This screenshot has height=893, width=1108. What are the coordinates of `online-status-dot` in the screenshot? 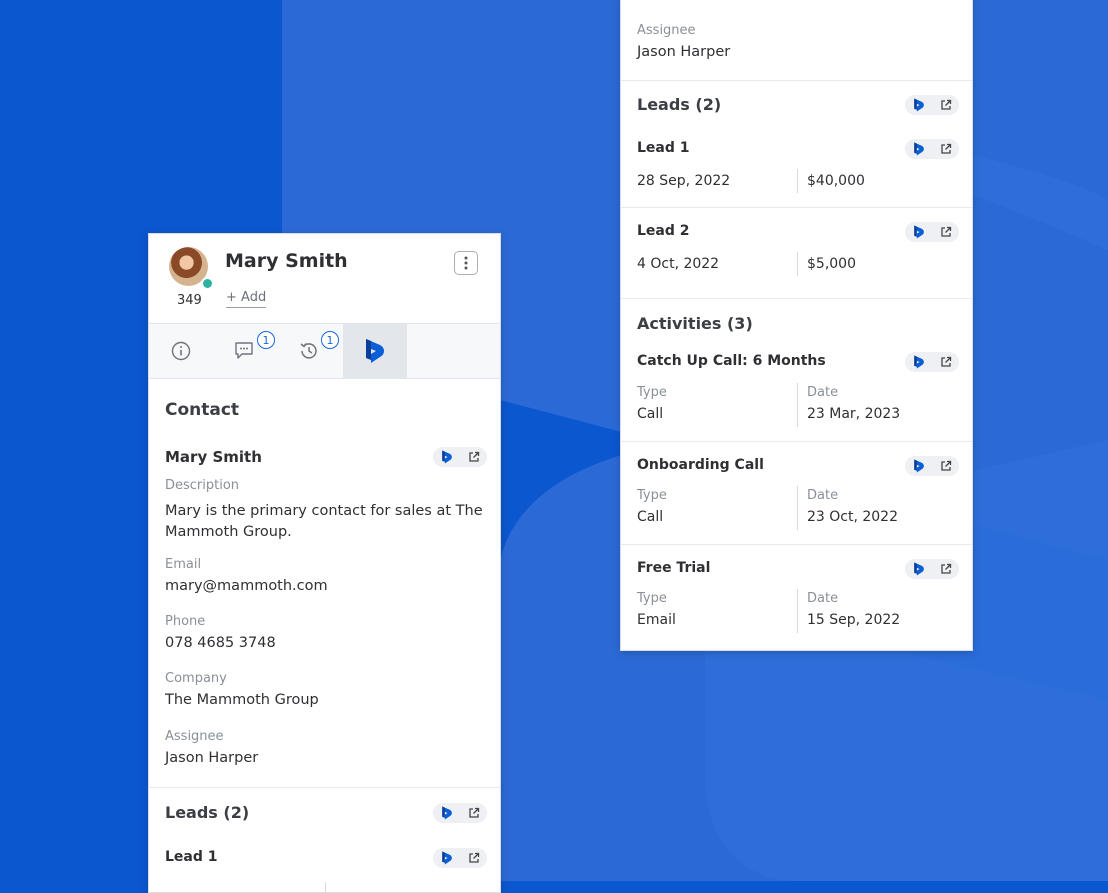 It's located at (207, 283).